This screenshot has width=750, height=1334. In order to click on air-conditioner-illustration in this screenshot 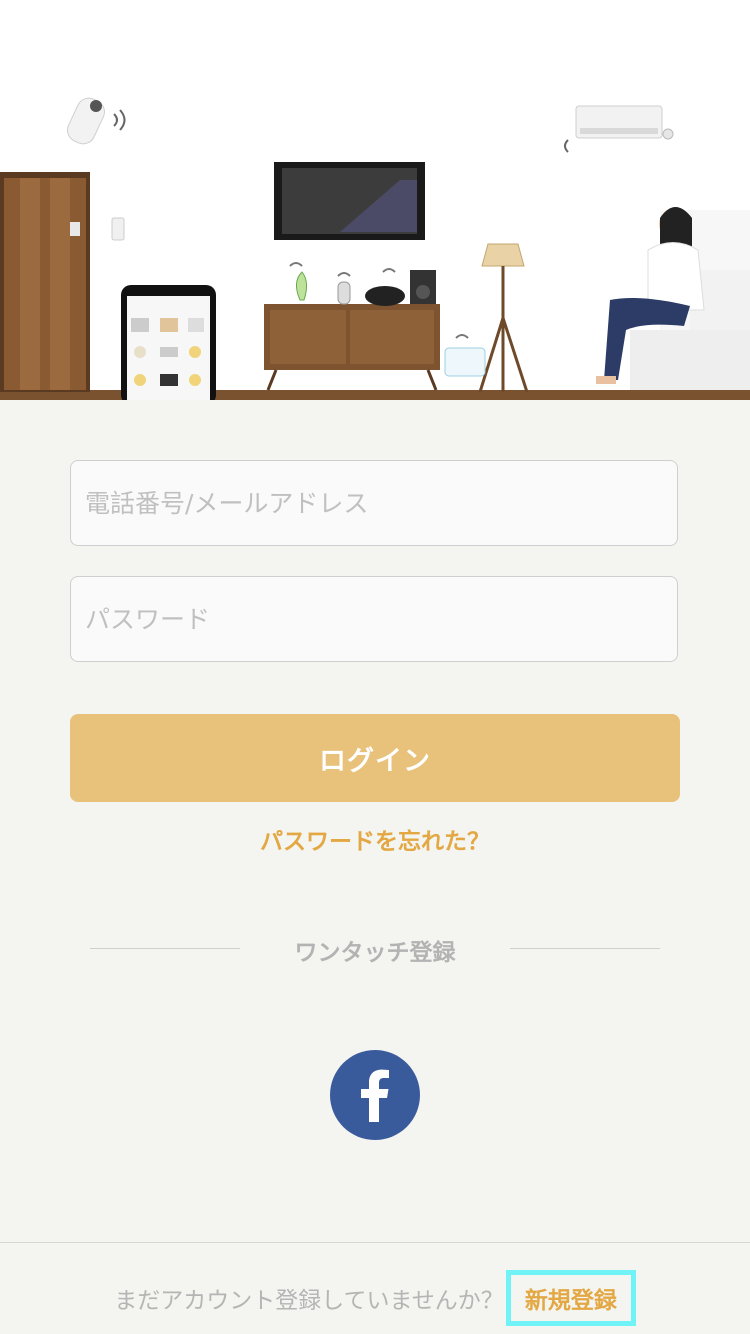, I will do `click(619, 129)`.